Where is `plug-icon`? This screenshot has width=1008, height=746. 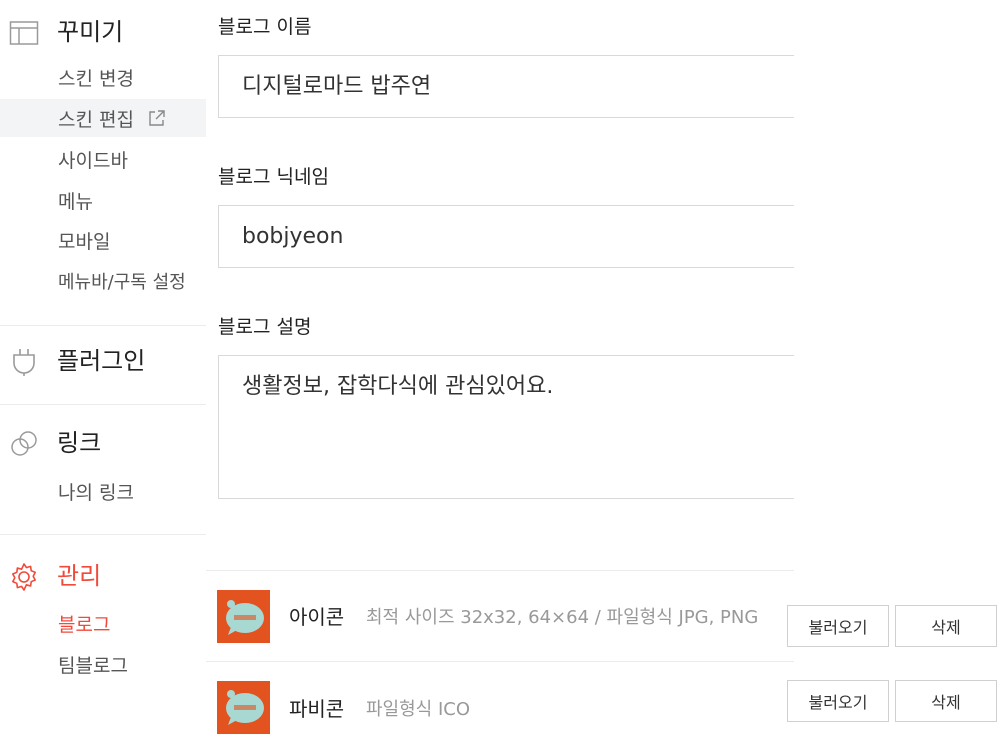 plug-icon is located at coordinates (24, 362).